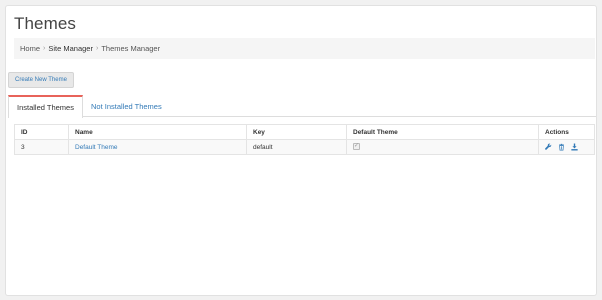 The width and height of the screenshot is (602, 300). Describe the element at coordinates (41, 147) in the screenshot. I see `cell-id: 3` at that location.